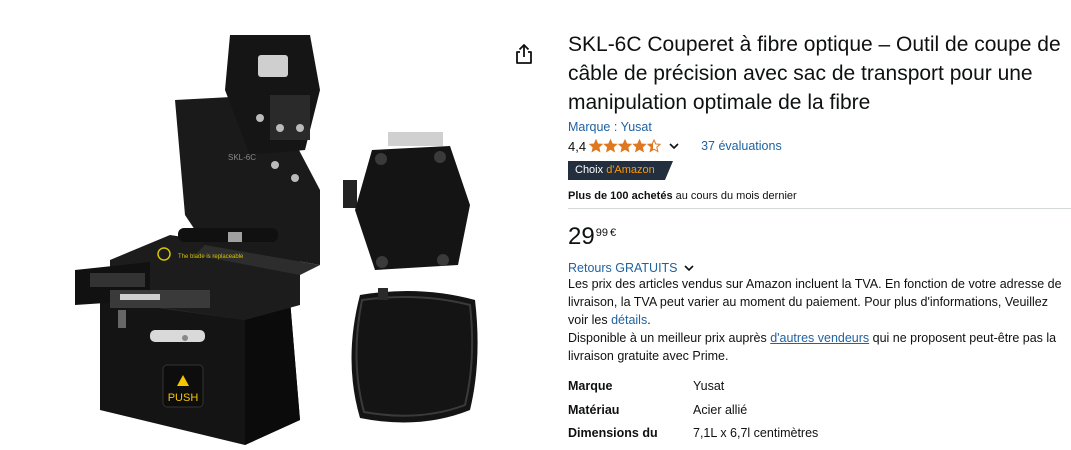 This screenshot has height=450, width=1071. Describe the element at coordinates (819, 268) in the screenshot. I see `free-returns-link: Retours GRATUITS` at that location.